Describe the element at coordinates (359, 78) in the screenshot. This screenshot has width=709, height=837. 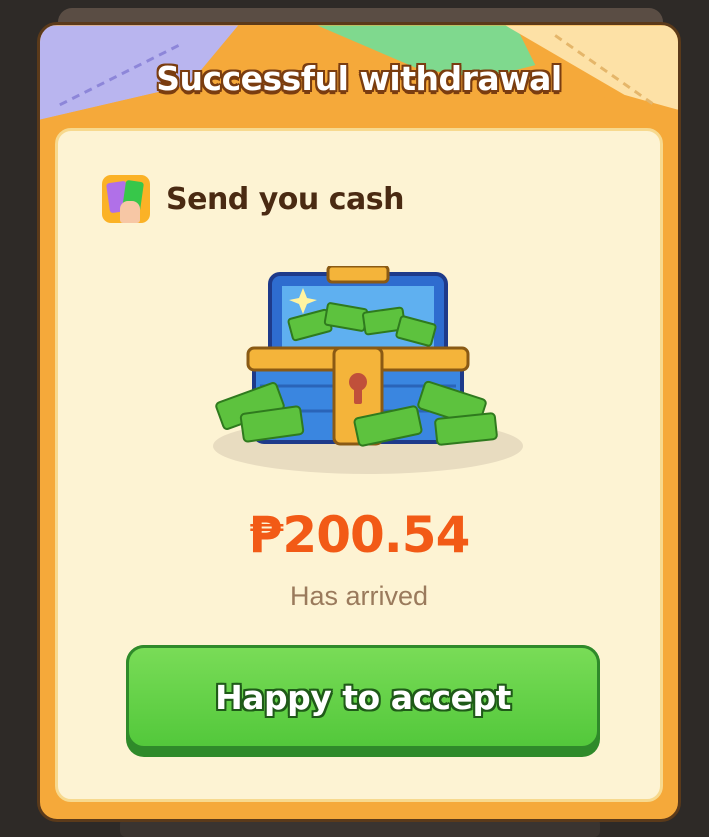
I see `dialog-title: Successful withdrawal` at that location.